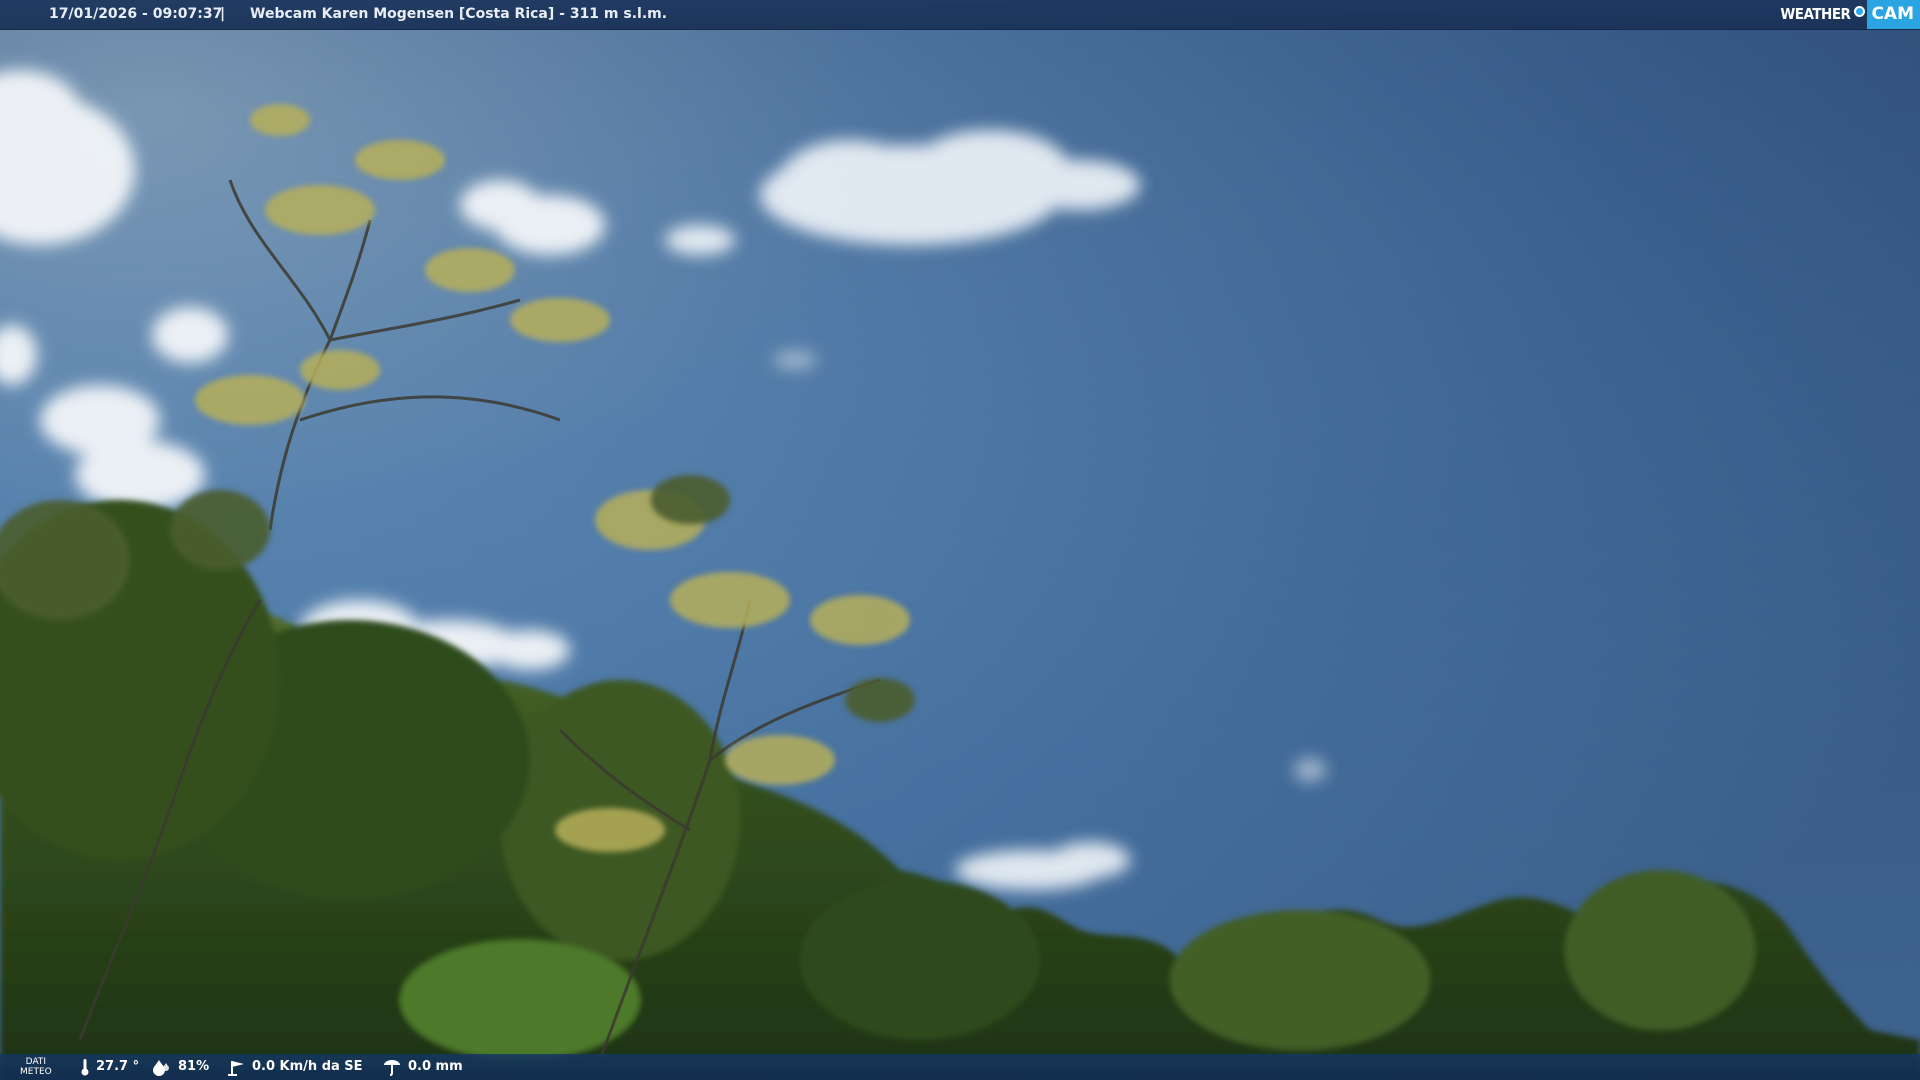 Image resolution: width=1920 pixels, height=1080 pixels. Describe the element at coordinates (85, 1067) in the screenshot. I see `thermometer-icon` at that location.